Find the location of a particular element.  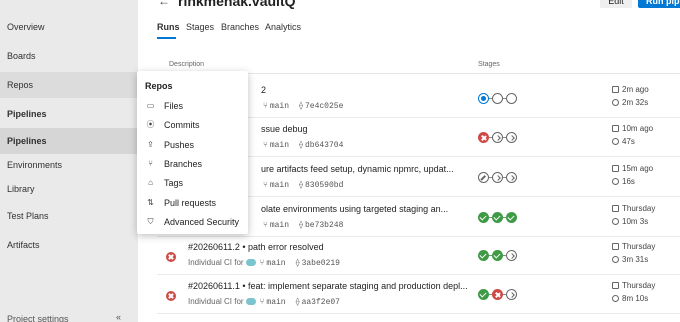

commit-hash: be73b248 is located at coordinates (324, 225).